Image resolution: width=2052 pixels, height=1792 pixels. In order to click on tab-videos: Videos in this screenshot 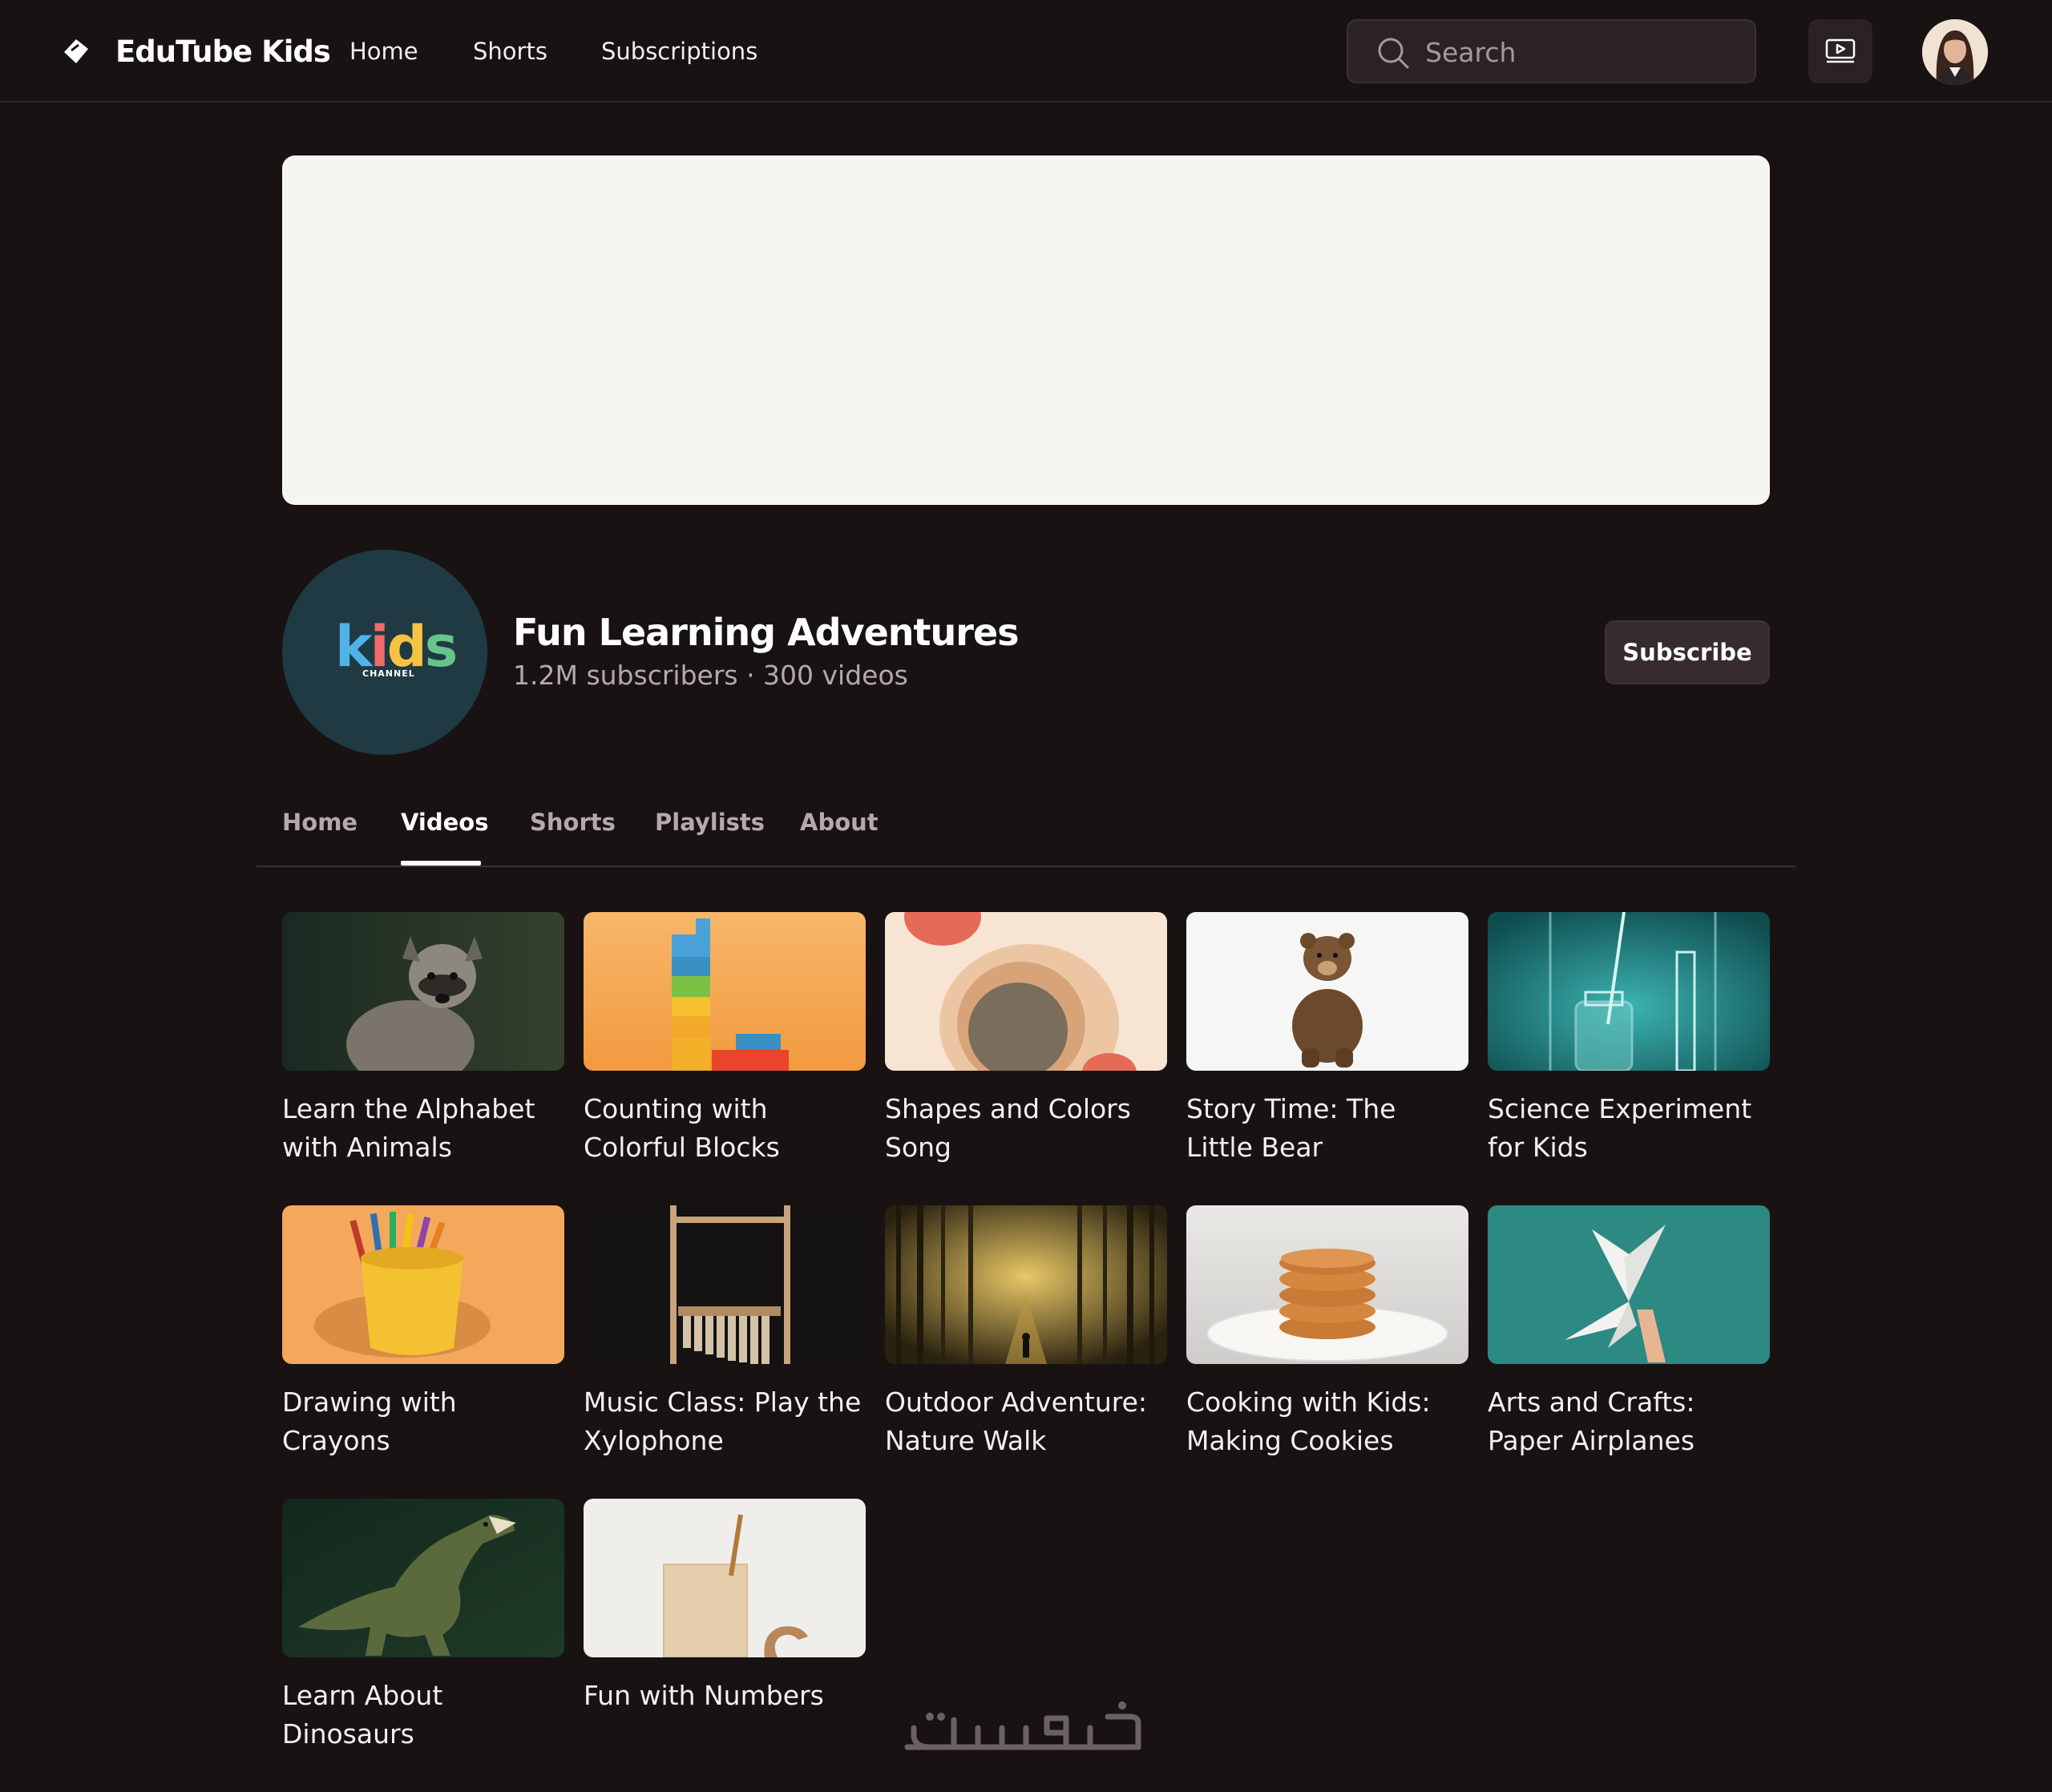, I will do `click(445, 822)`.